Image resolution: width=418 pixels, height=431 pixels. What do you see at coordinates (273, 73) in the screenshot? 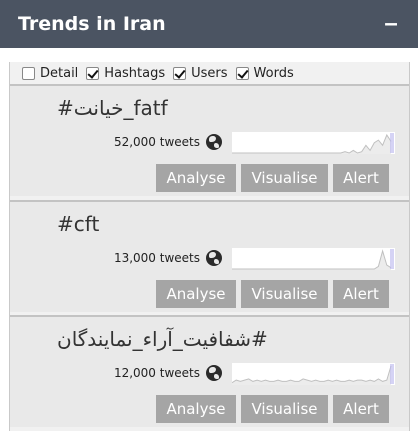
I see `filter-label: Words` at bounding box center [273, 73].